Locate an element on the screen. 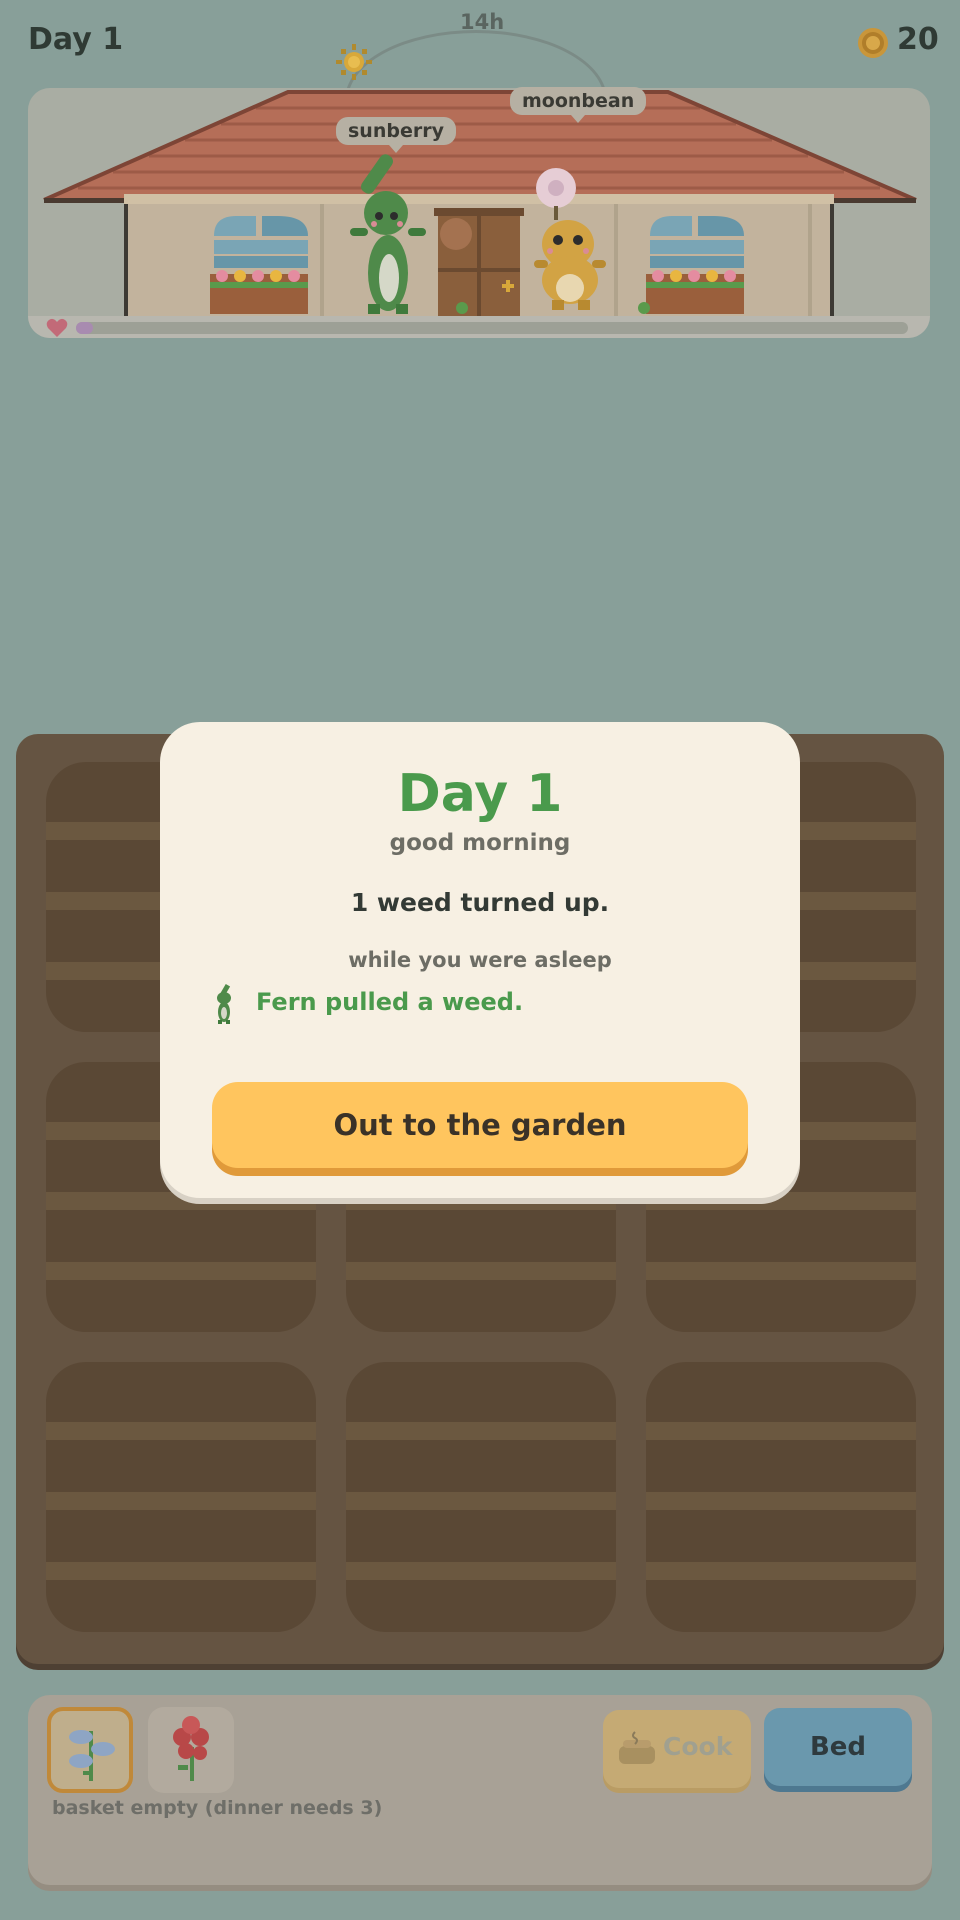  dialog-title: Day 1 is located at coordinates (480, 794).